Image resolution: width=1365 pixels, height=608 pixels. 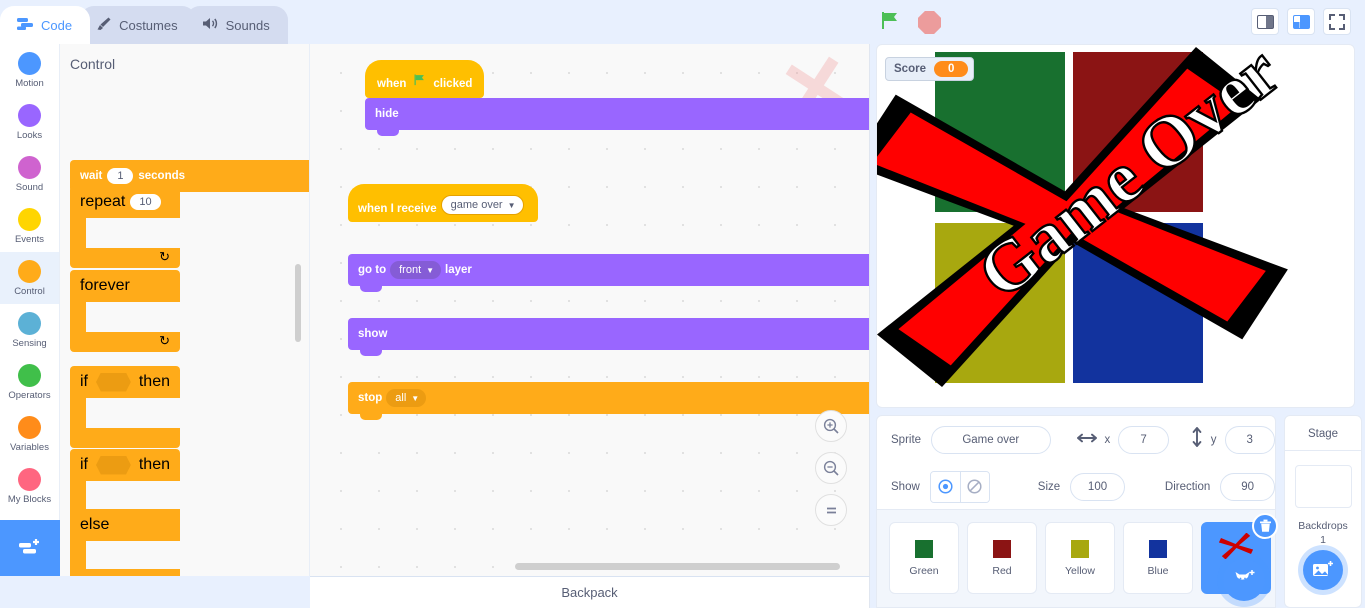 What do you see at coordinates (945, 486) in the screenshot?
I see `show-visible-button` at bounding box center [945, 486].